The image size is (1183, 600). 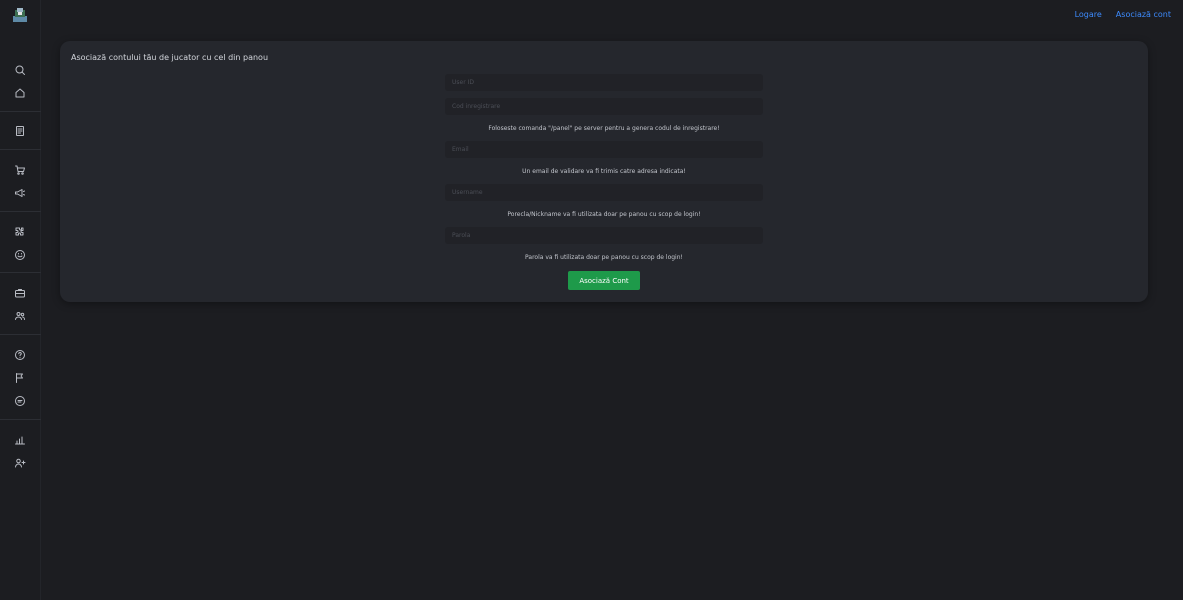 I want to click on home-icon, so click(x=20, y=93).